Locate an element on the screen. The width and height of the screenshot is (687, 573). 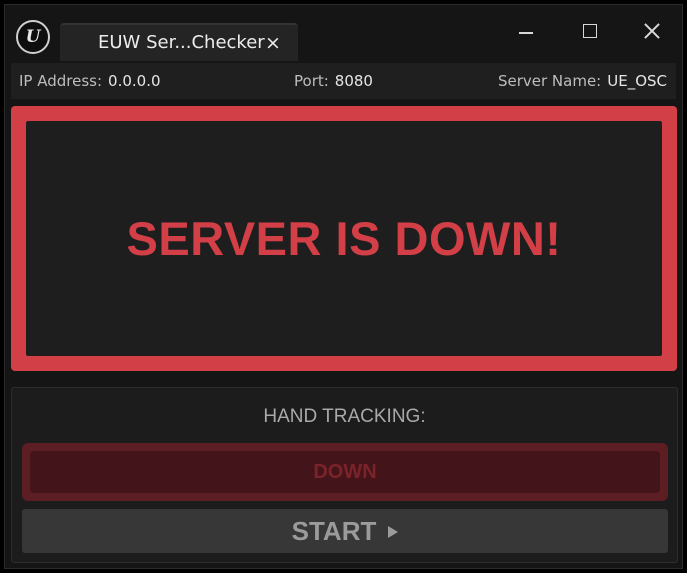
ip-address-info: IP Address: 0.0.0.0 is located at coordinates (90, 81).